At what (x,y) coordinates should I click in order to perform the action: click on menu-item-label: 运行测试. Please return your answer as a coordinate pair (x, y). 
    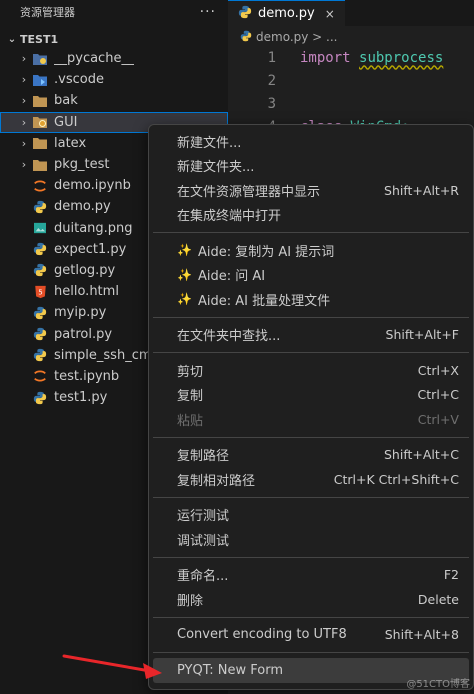
    Looking at the image, I should click on (203, 517).